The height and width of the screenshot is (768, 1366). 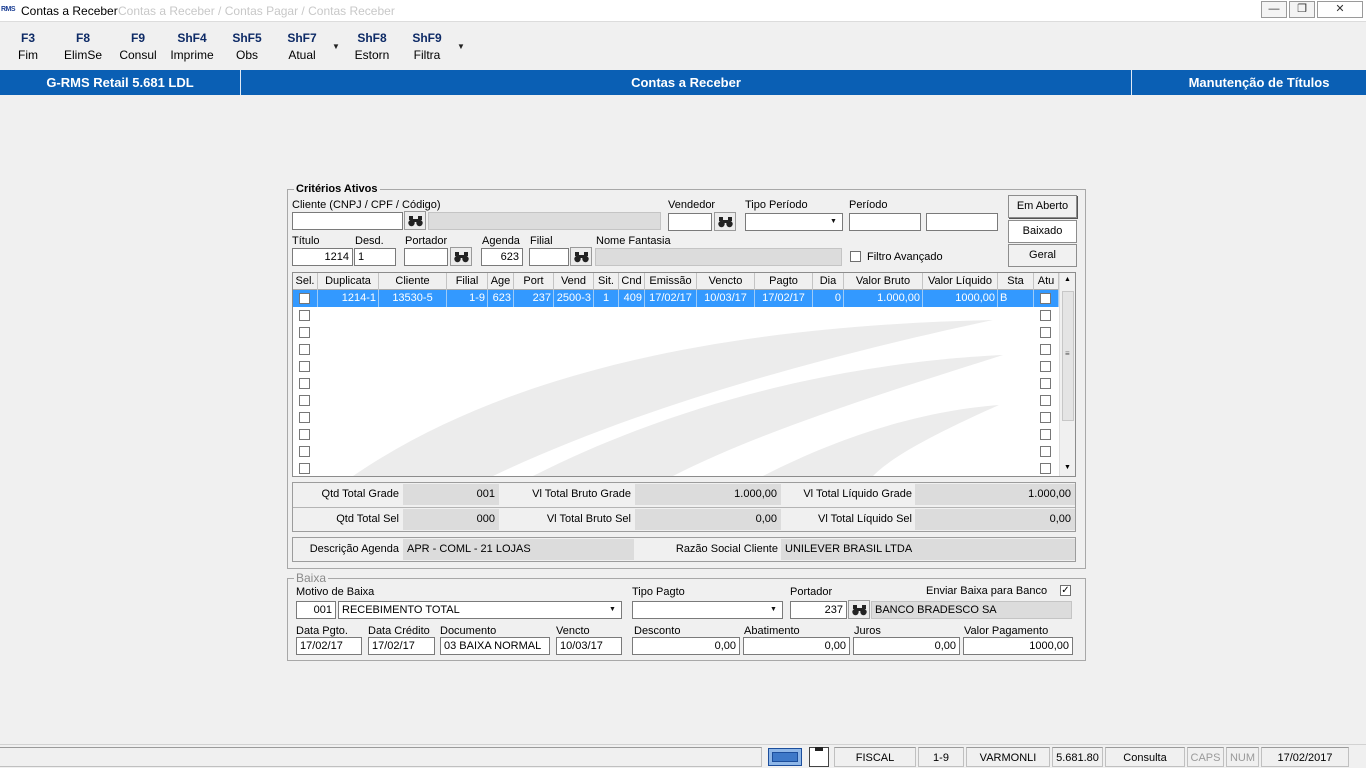 I want to click on col-header-filial: Filial, so click(x=467, y=281).